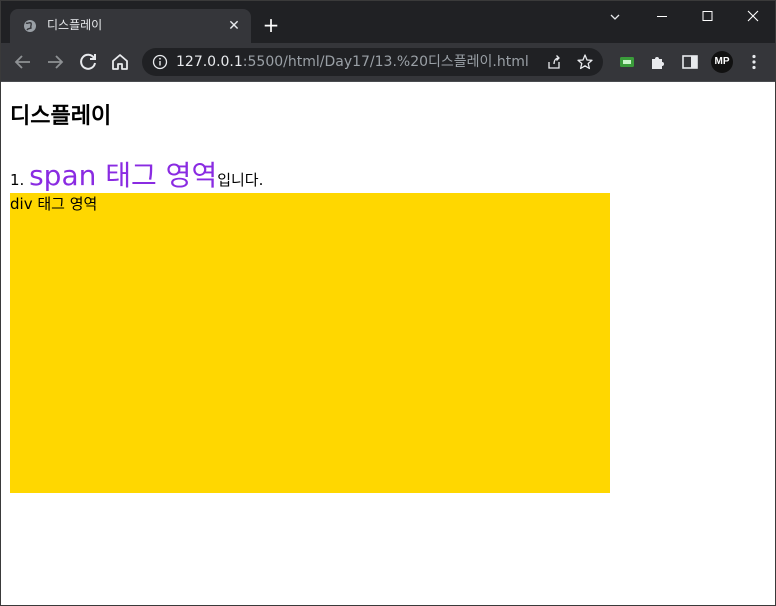  I want to click on span-line: 1. span 태그 영역입니다., so click(136, 178).